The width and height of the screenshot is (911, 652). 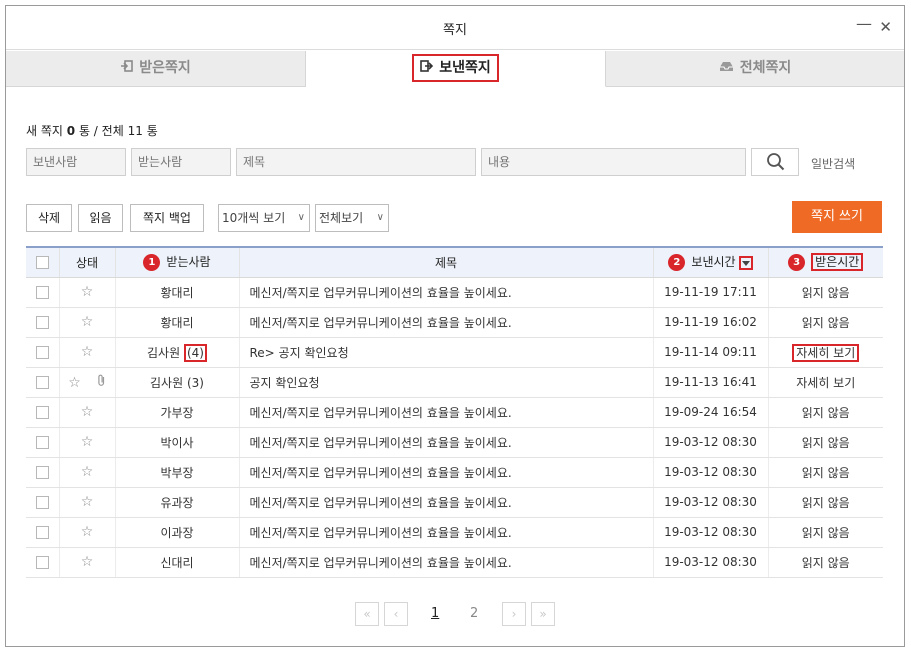 I want to click on write-message-button: 쪽지 쓰기, so click(x=837, y=217).